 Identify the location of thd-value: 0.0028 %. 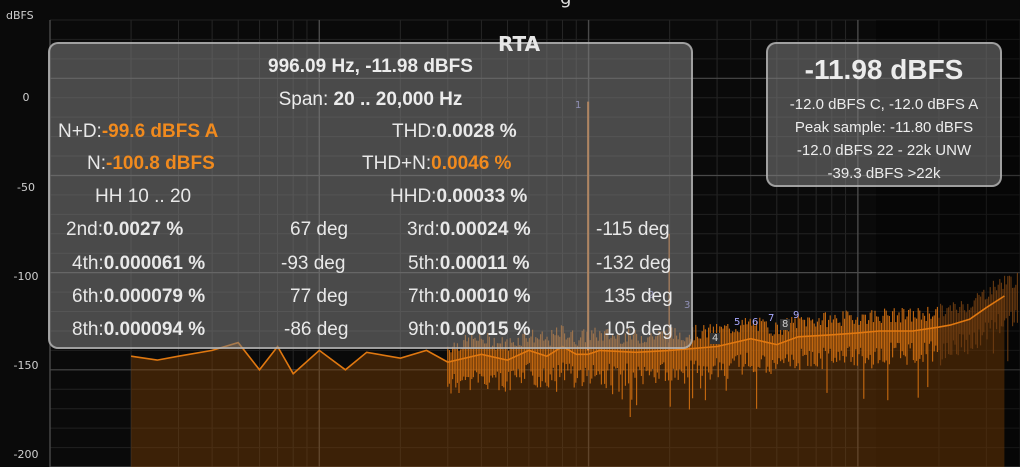
(476, 131).